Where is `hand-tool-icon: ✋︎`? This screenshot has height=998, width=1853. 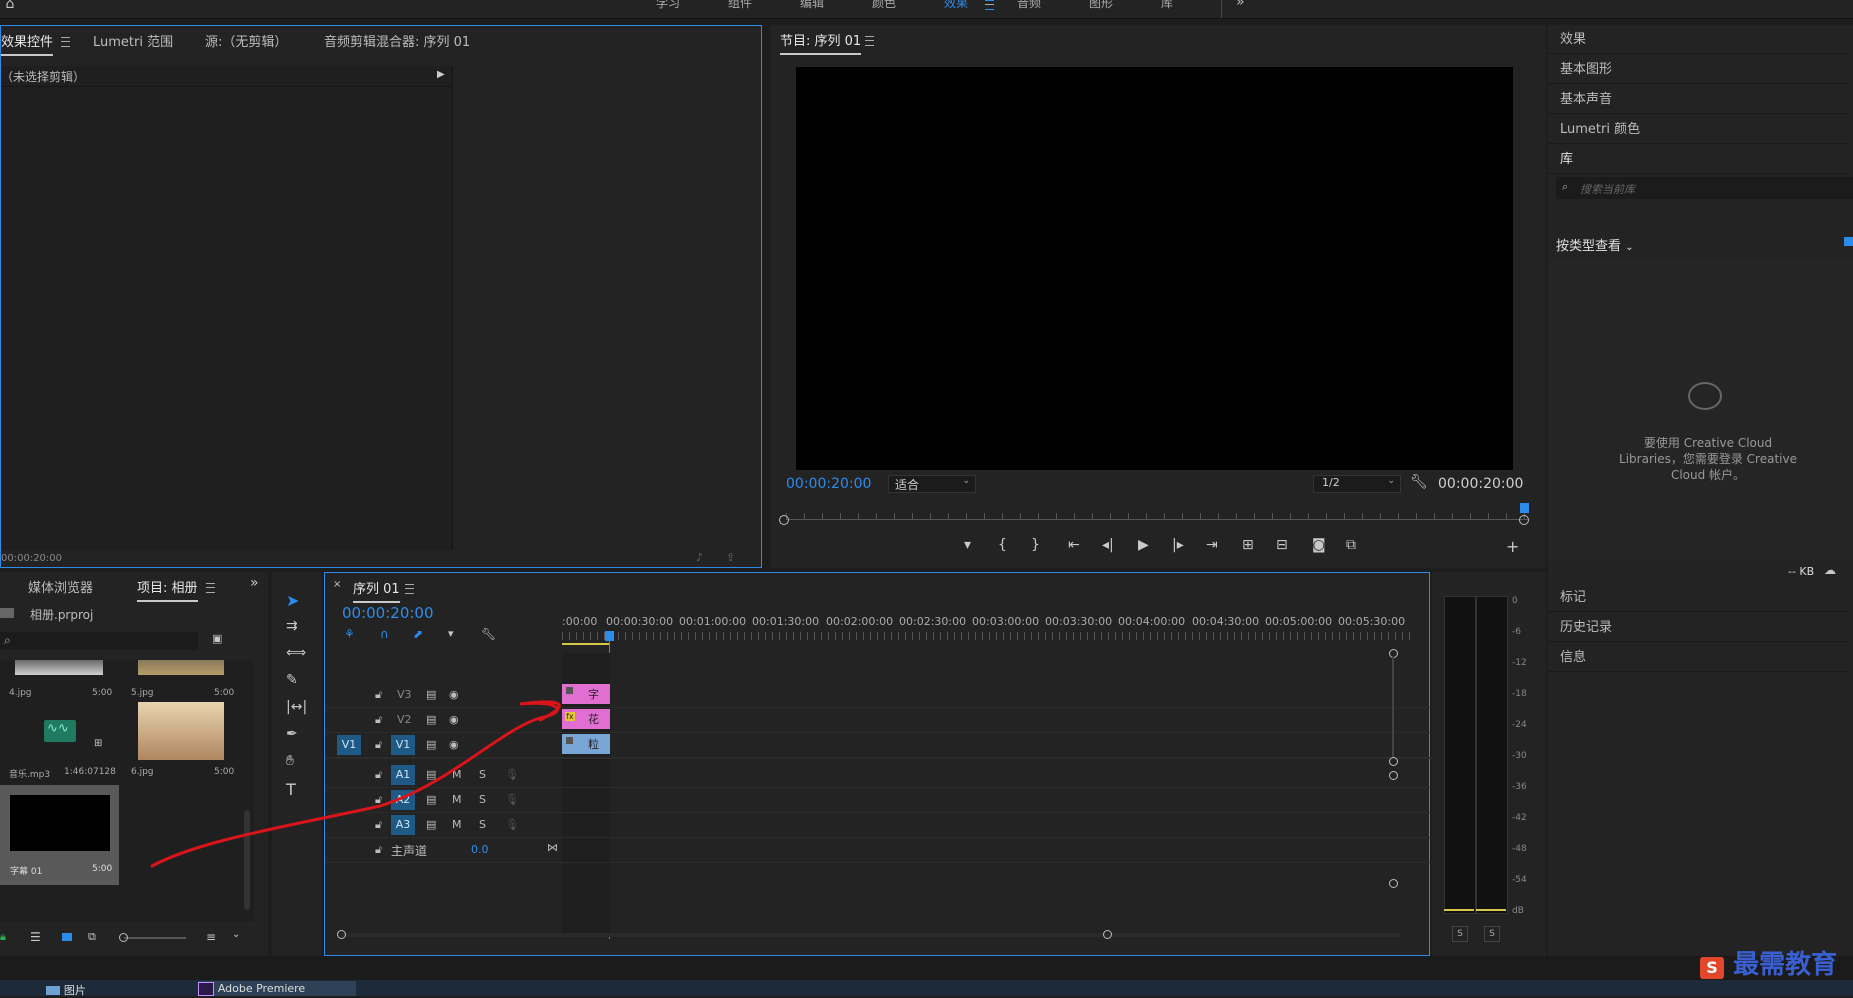 hand-tool-icon: ✋︎ is located at coordinates (290, 761).